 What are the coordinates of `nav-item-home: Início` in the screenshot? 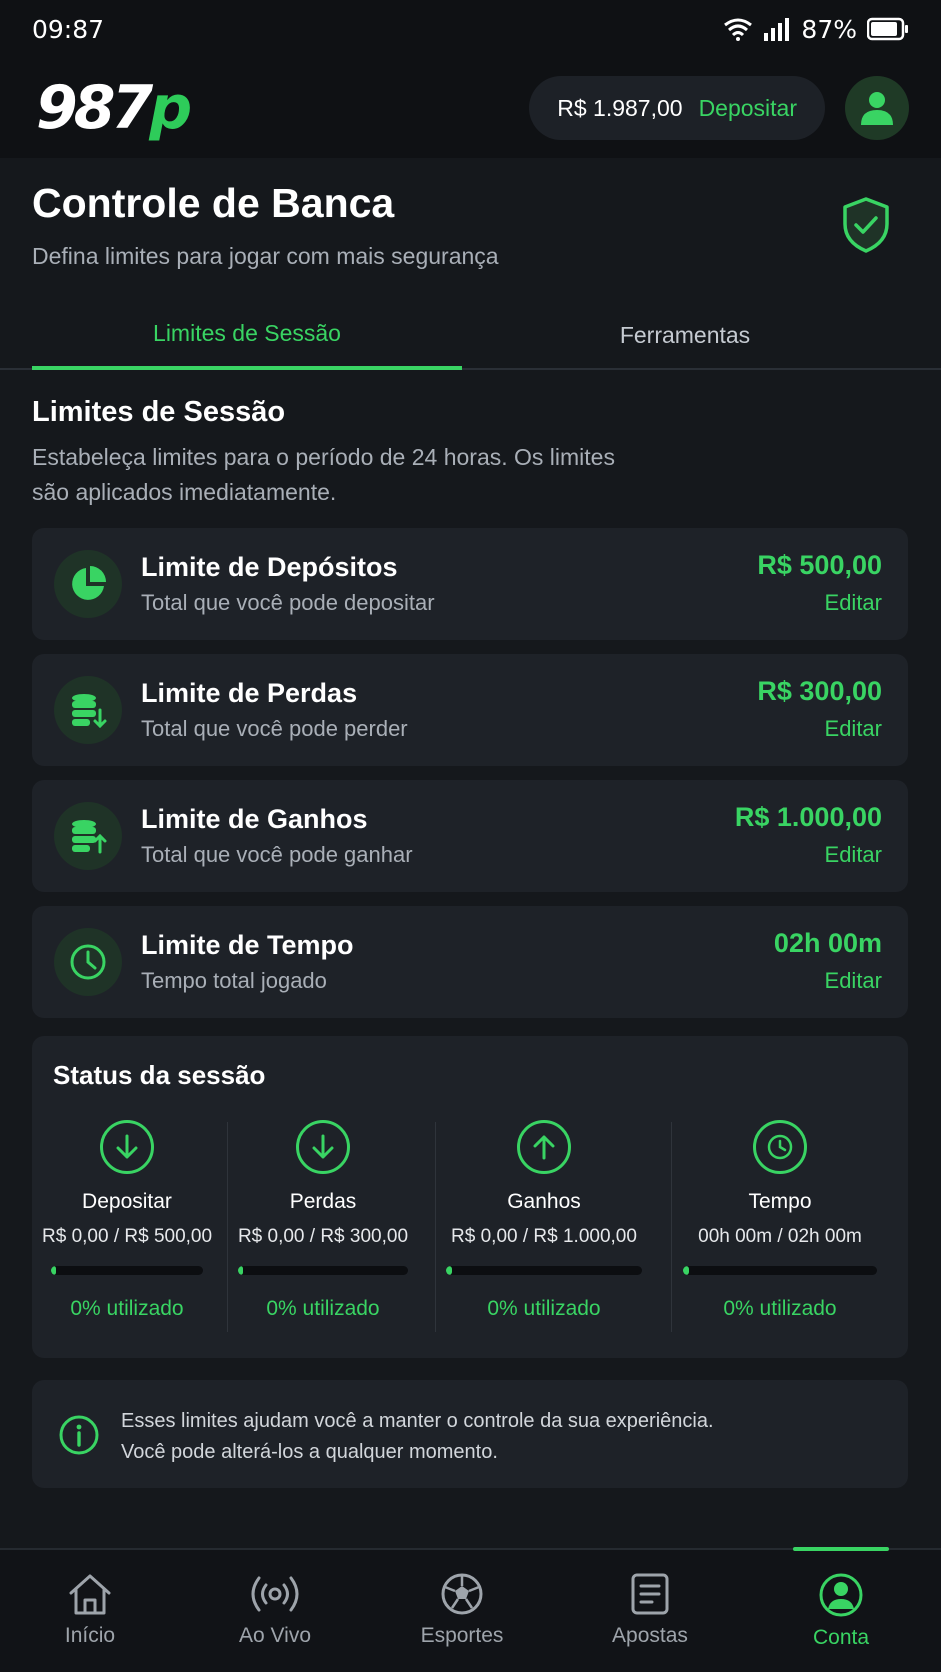 It's located at (90, 1611).